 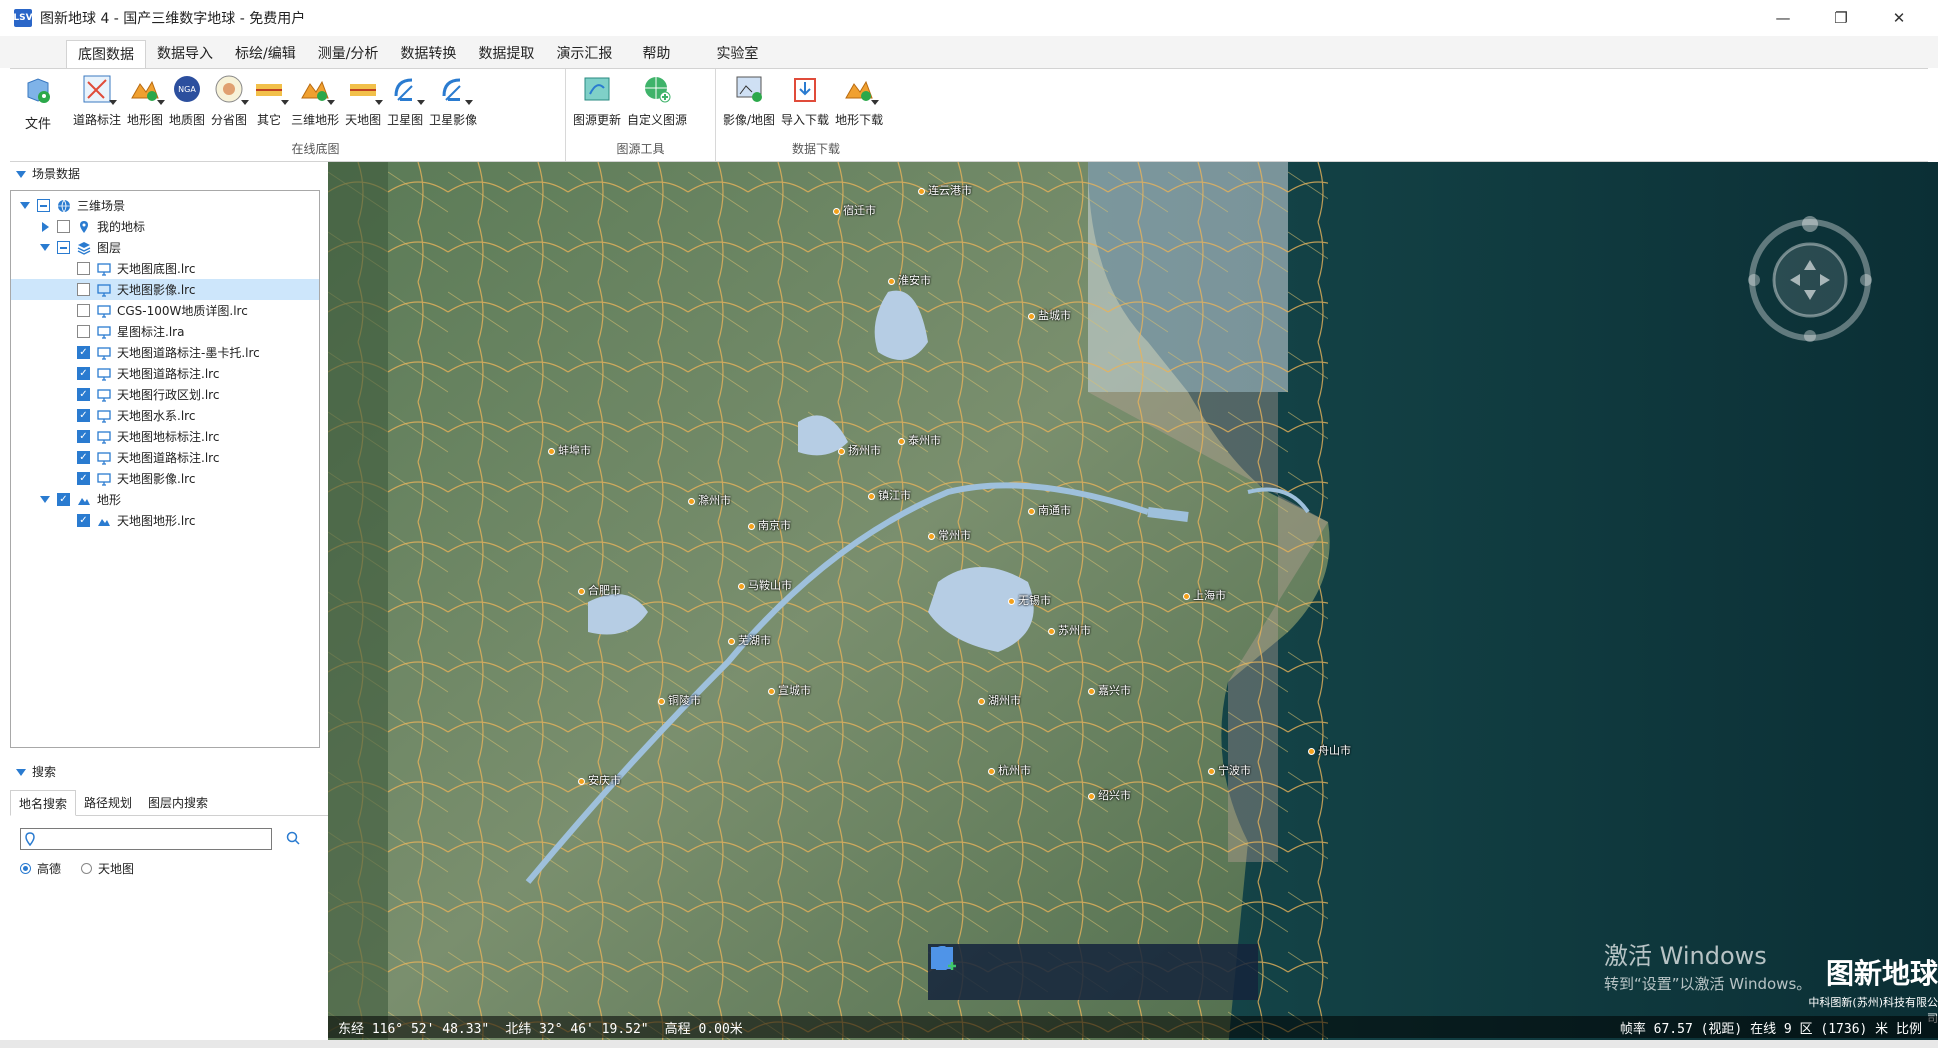 What do you see at coordinates (969, 1044) in the screenshot?
I see `horizontal-scrollbar` at bounding box center [969, 1044].